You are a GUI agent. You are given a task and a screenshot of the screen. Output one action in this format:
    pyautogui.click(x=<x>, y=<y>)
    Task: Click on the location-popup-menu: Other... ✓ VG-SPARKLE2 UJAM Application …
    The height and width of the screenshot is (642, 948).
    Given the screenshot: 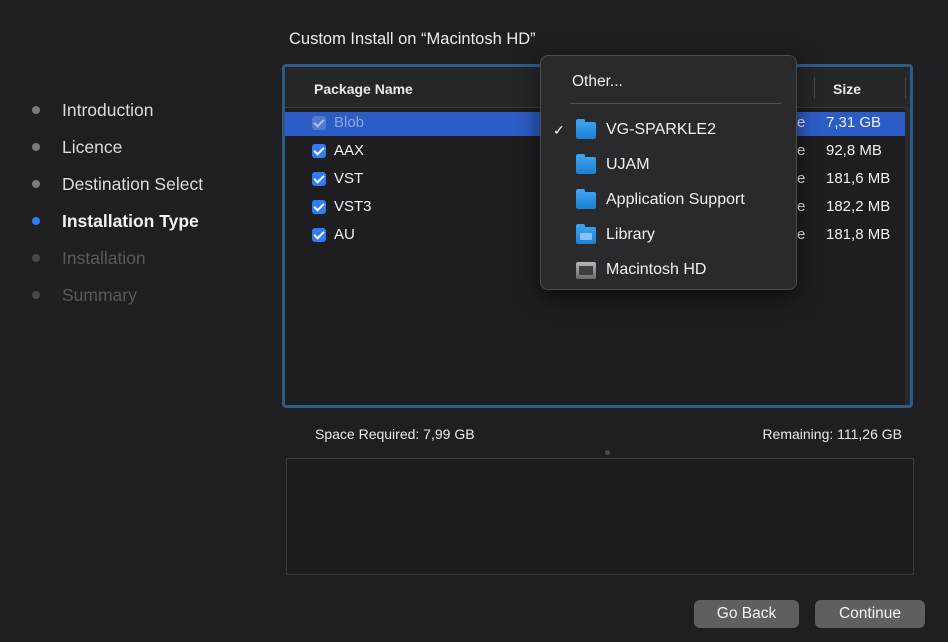 What is the action you would take?
    pyautogui.click(x=668, y=172)
    